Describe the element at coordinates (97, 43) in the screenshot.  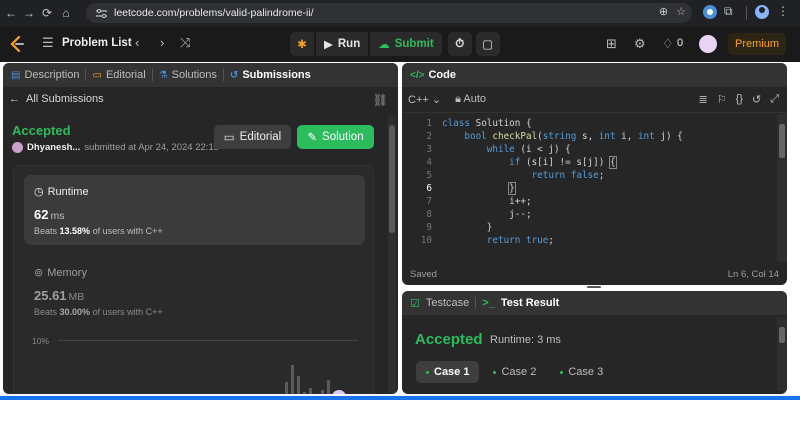
I see `problem-list-link: Problem List` at that location.